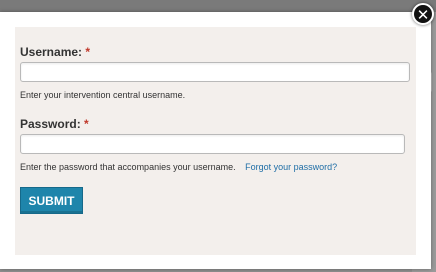 This screenshot has width=436, height=272. Describe the element at coordinates (51, 200) in the screenshot. I see `submit-button: SUBMIT` at that location.